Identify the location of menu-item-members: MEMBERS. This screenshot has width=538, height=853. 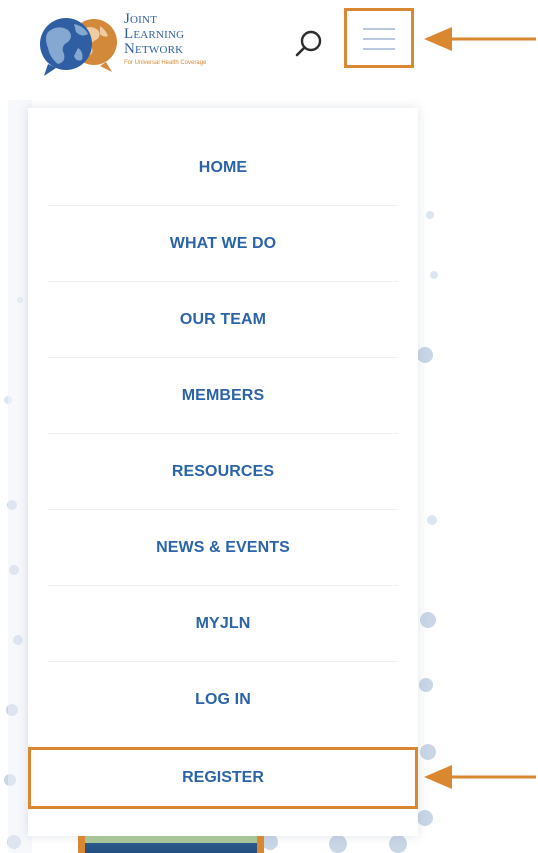
(223, 396).